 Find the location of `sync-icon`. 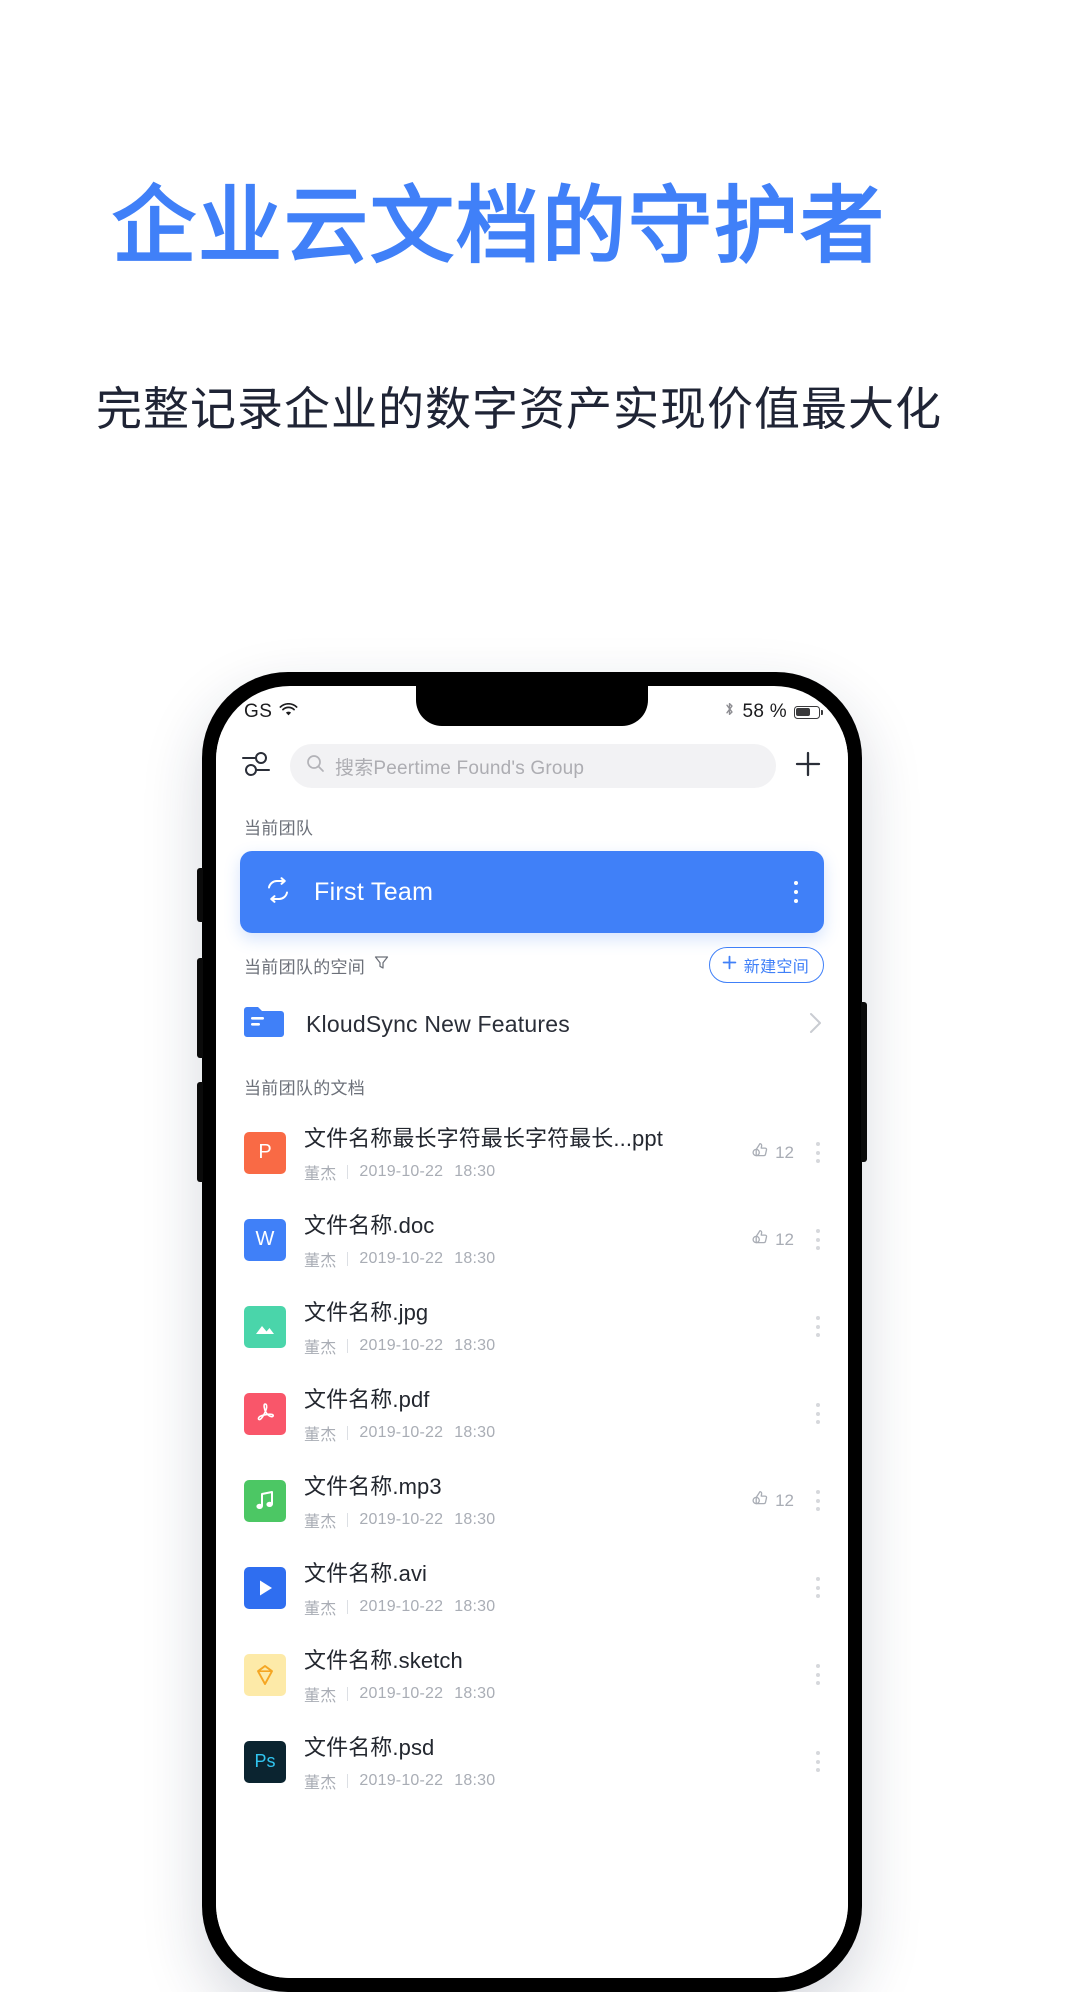

sync-icon is located at coordinates (278, 892).